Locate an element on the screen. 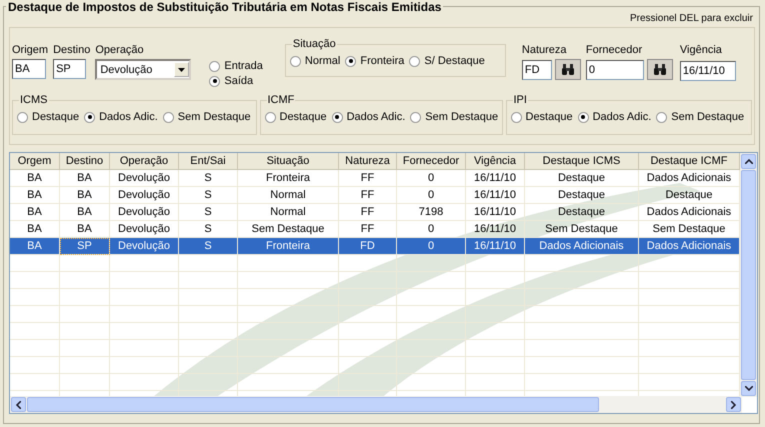 This screenshot has height=427, width=765. group-title: IPI is located at coordinates (520, 100).